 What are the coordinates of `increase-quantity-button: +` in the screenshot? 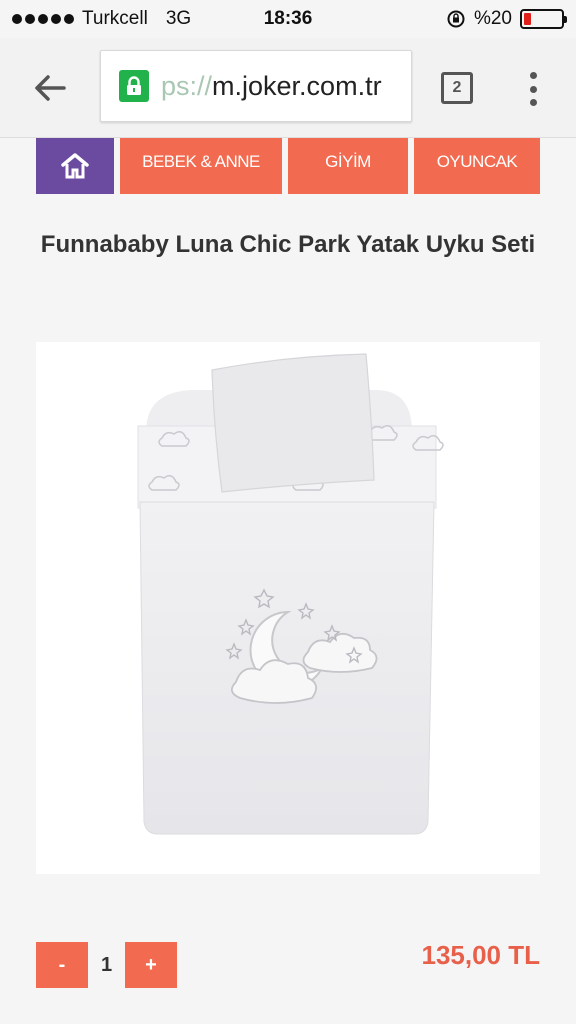 It's located at (151, 965).